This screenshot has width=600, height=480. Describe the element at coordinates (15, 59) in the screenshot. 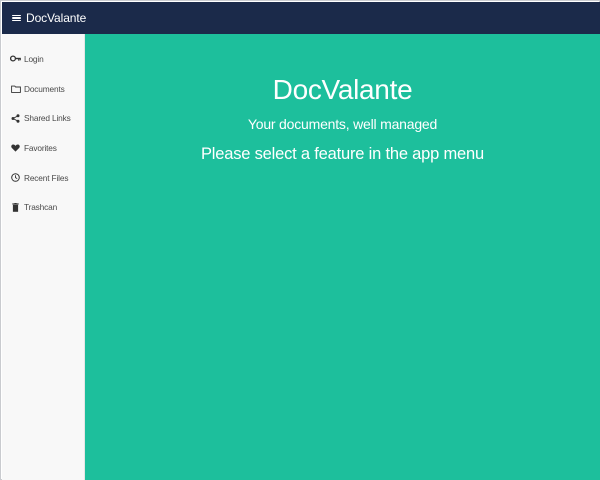

I see `key-icon` at that location.